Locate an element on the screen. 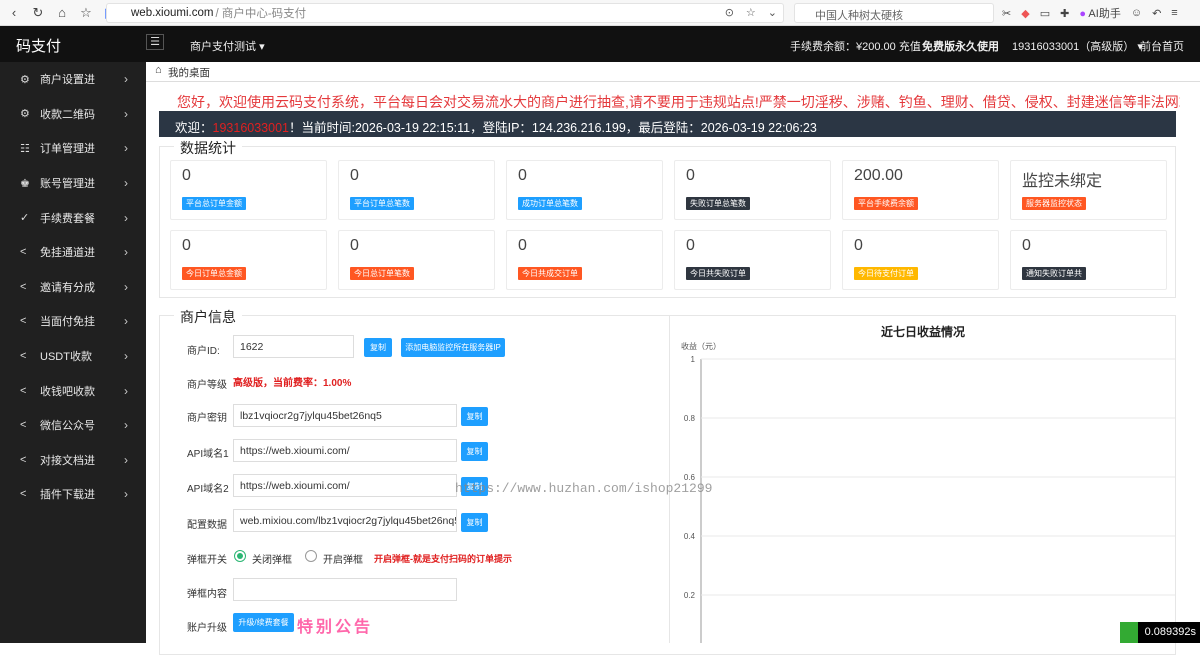 The height and width of the screenshot is (655, 1200). stat-card: 0 今日共失败订单 is located at coordinates (752, 260).